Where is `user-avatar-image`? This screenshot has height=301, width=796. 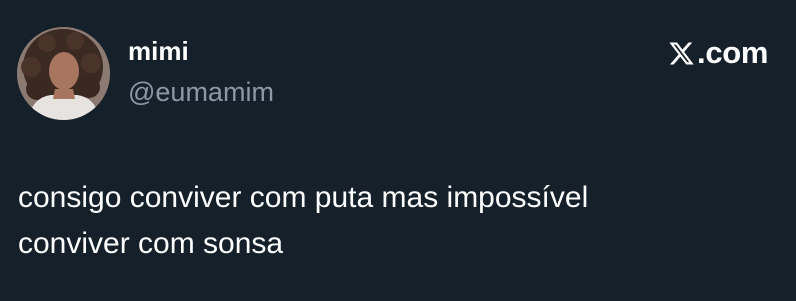
user-avatar-image is located at coordinates (63, 73).